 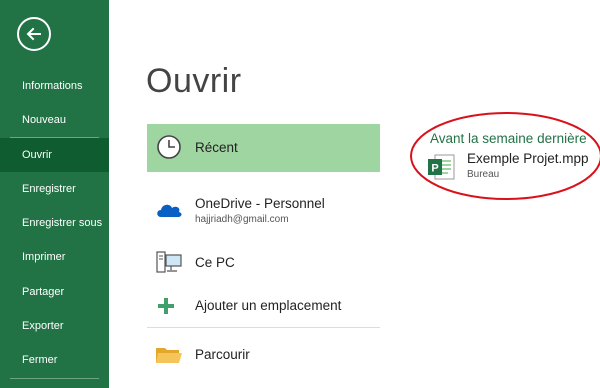 I want to click on place-this-pc-label: Ce PC, so click(x=215, y=262).